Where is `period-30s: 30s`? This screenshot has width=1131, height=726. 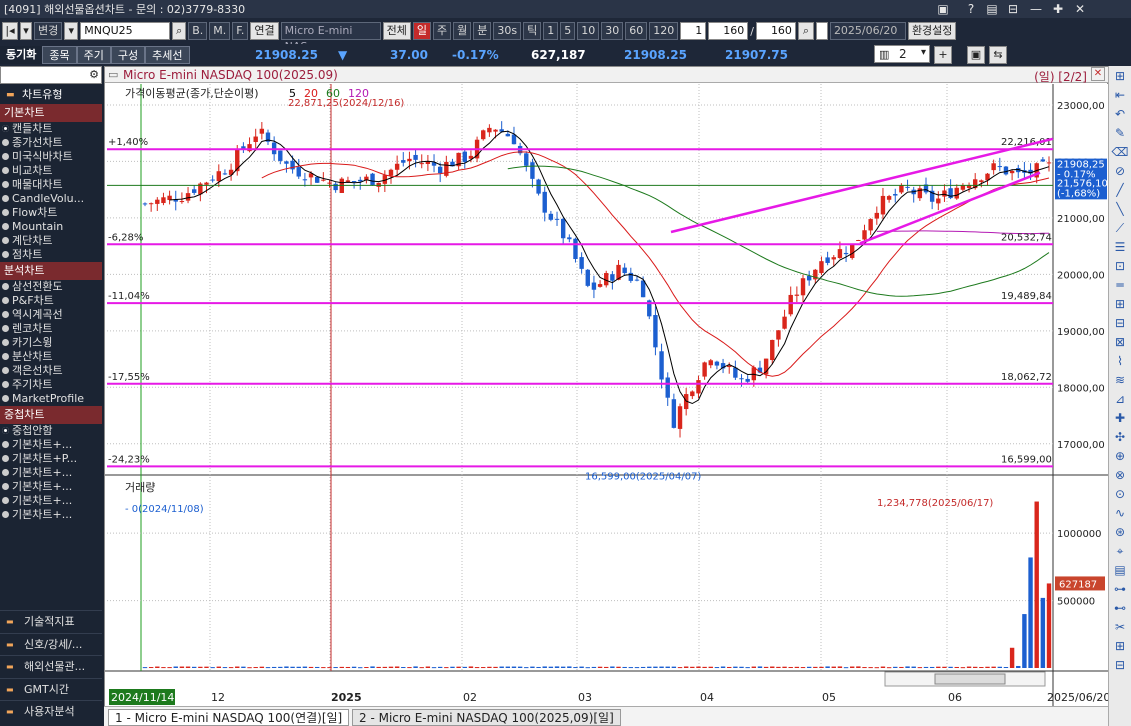
period-30s: 30s is located at coordinates (507, 31).